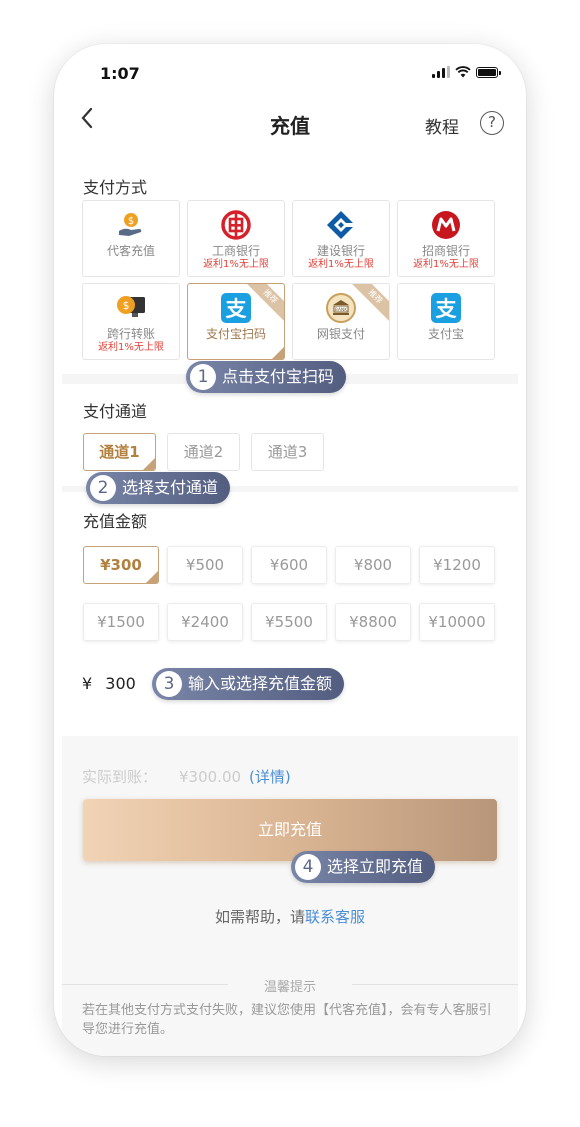  Describe the element at coordinates (115, 187) in the screenshot. I see `payment-method-title: 支付方式` at that location.